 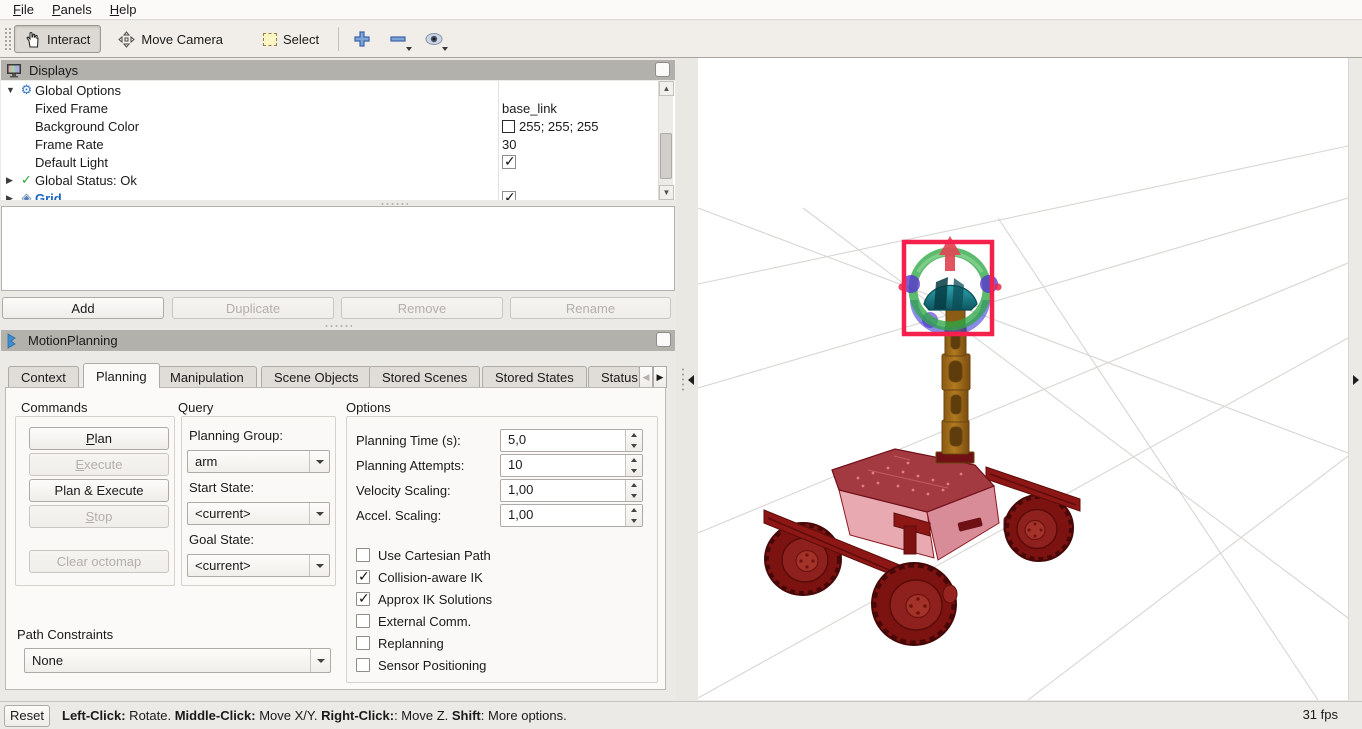 What do you see at coordinates (363, 555) in the screenshot?
I see `use-cartesian-path-checkbox` at bounding box center [363, 555].